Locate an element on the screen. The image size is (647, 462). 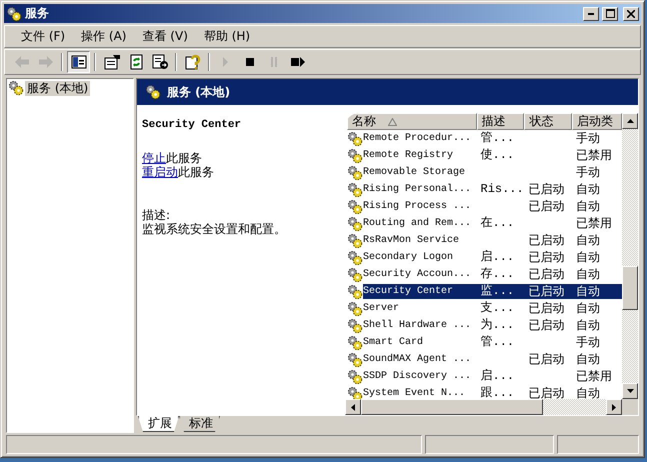
view-tab: 标准 is located at coordinates (199, 424).